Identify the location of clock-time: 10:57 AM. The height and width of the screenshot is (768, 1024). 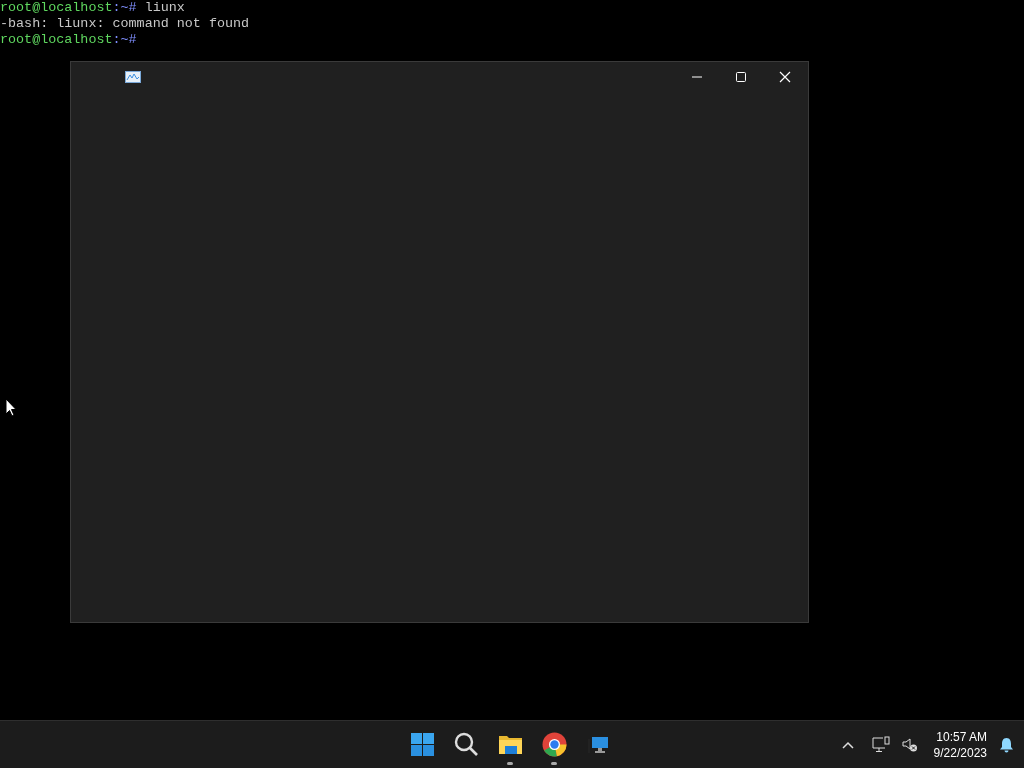
(961, 736).